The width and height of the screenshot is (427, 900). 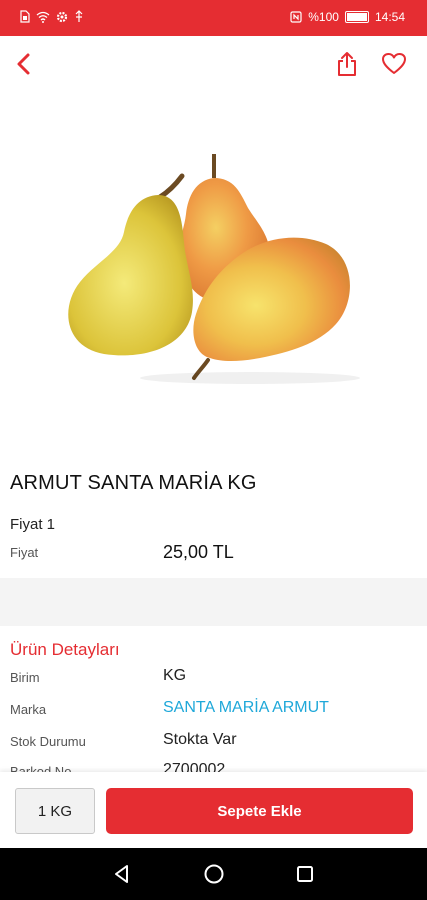 I want to click on nav-back-button, so click(x=122, y=874).